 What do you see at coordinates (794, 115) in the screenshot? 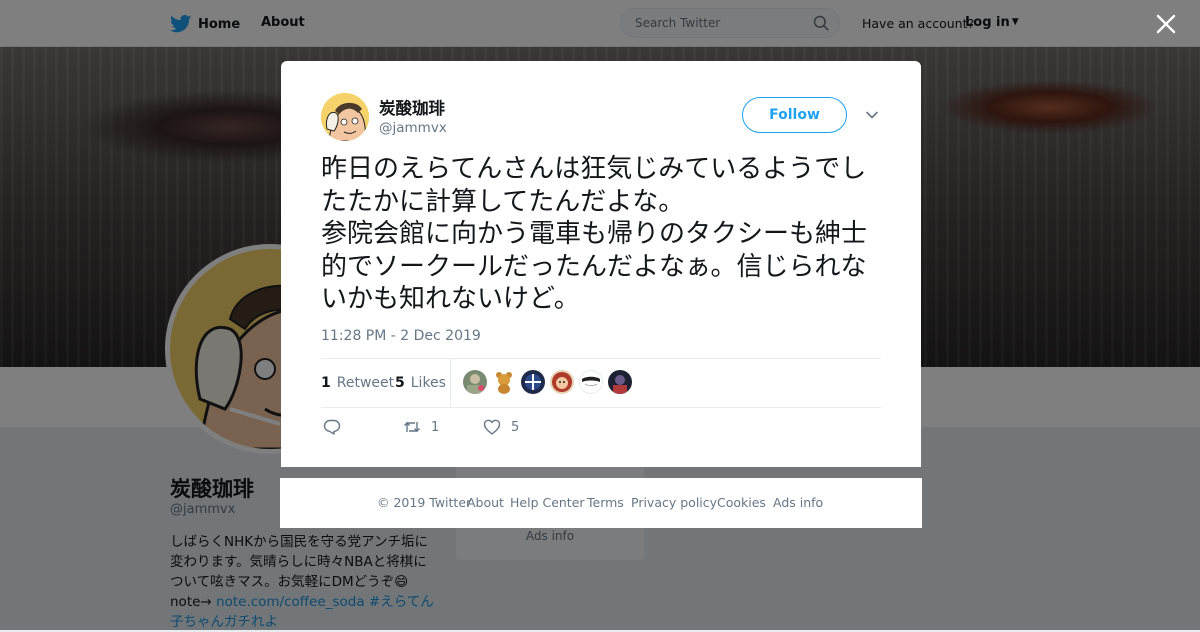
I see `follow-button: Follow` at bounding box center [794, 115].